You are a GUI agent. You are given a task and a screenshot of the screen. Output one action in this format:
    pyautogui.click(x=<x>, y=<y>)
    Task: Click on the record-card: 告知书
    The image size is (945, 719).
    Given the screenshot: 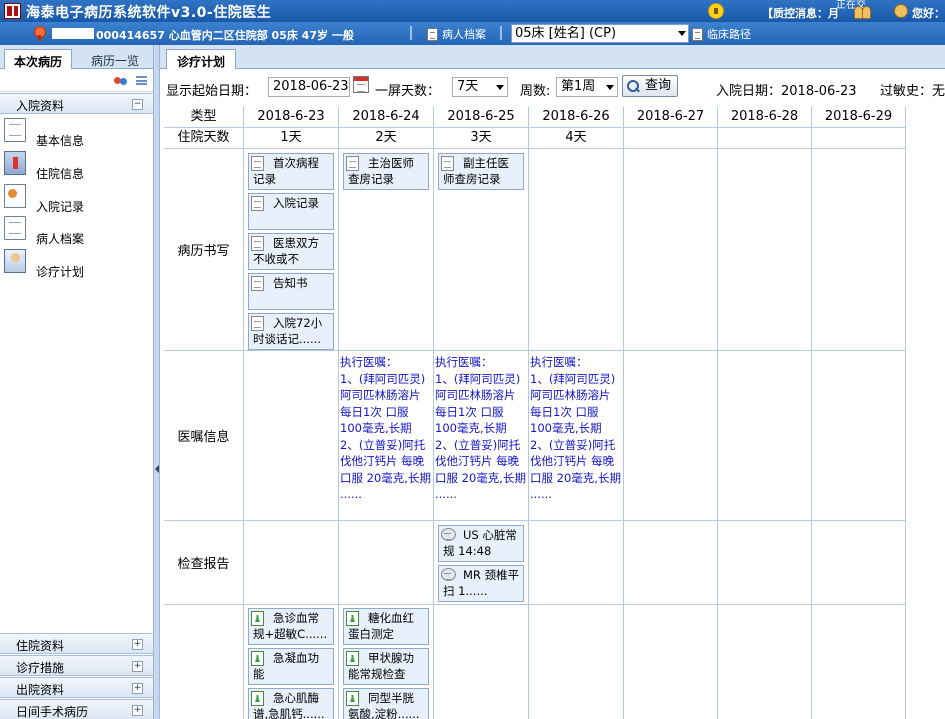 What is the action you would take?
    pyautogui.click(x=291, y=291)
    